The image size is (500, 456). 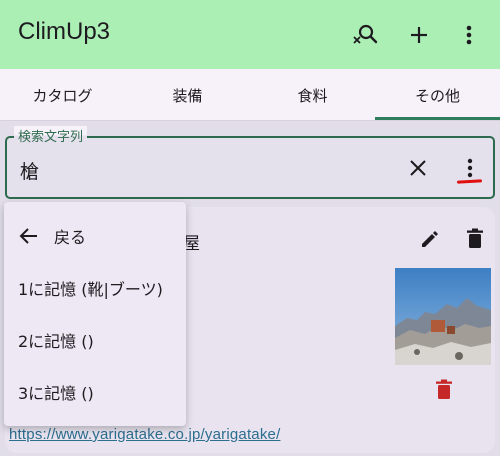 What do you see at coordinates (51, 135) in the screenshot?
I see `search-field-label: 検索文字列` at bounding box center [51, 135].